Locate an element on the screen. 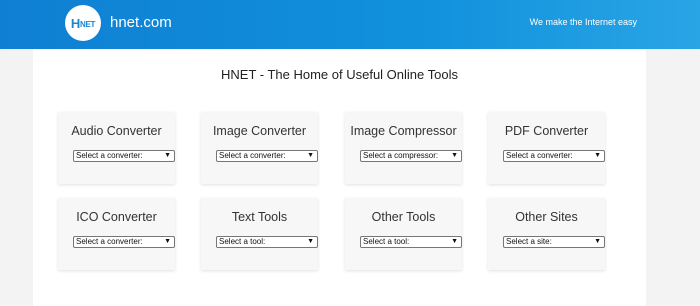 This screenshot has width=700, height=306. page-title: HNET - The Home of Useful Online Tools is located at coordinates (339, 74).